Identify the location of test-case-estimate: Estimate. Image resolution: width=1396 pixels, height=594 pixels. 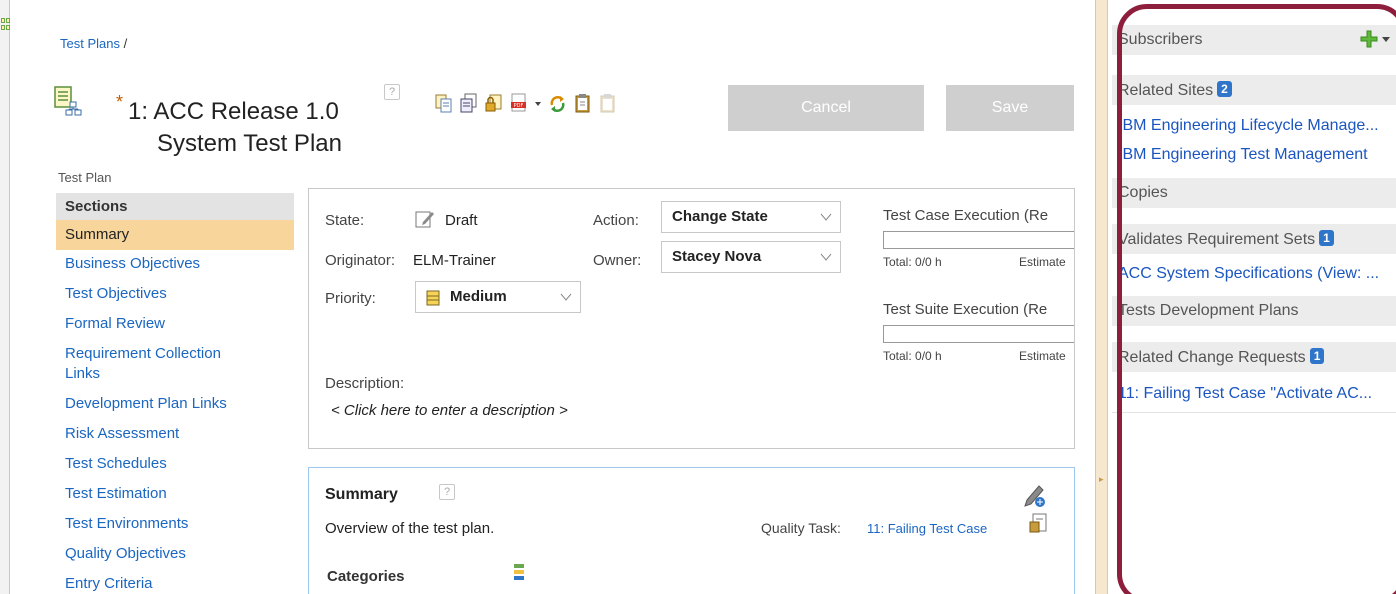
(1042, 262).